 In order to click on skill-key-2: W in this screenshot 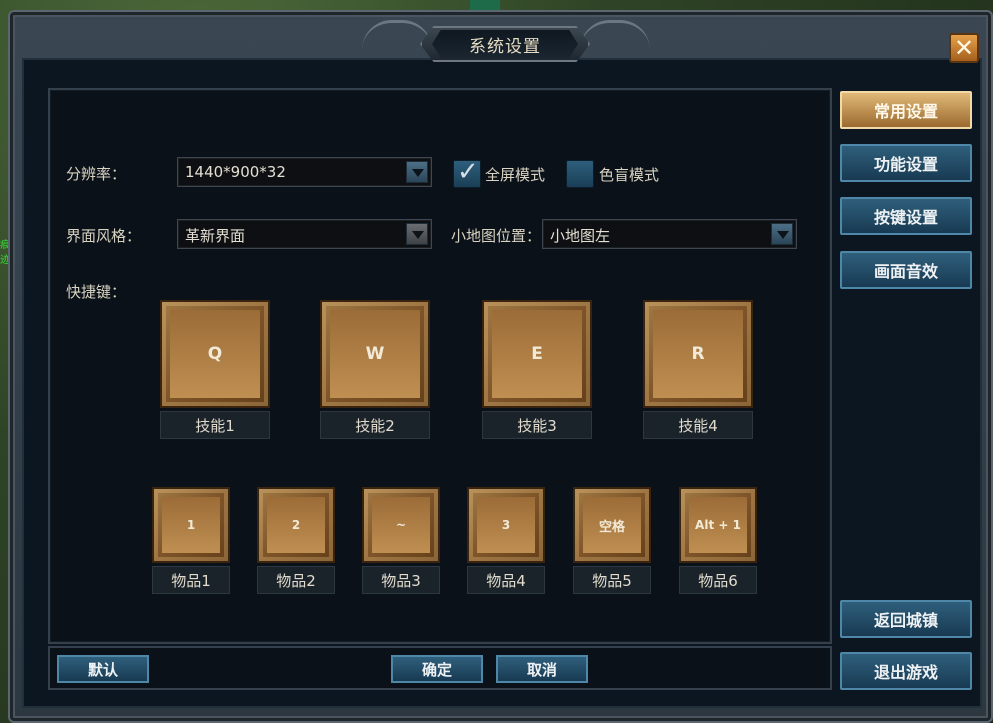, I will do `click(375, 354)`.